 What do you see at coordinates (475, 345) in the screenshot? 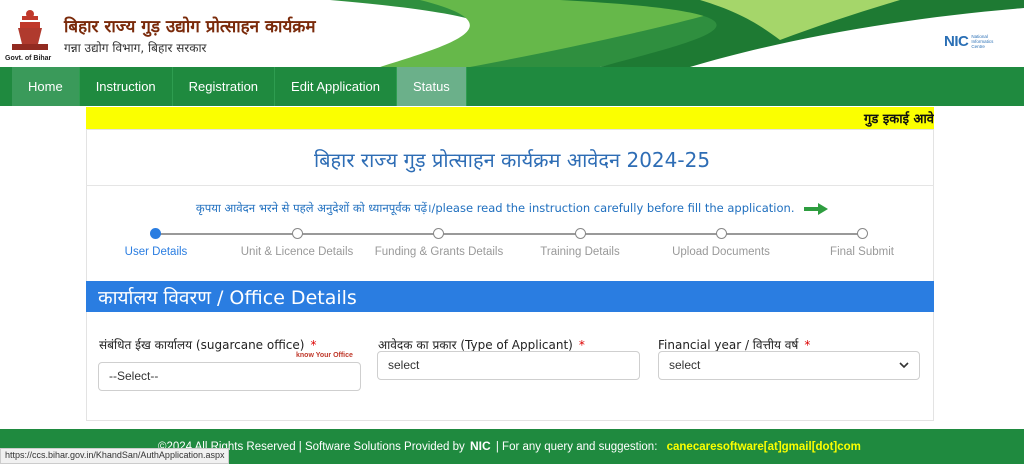
I see `applicant-type-label-text: आवेदक का प्रकार (Type of Applicant)` at bounding box center [475, 345].